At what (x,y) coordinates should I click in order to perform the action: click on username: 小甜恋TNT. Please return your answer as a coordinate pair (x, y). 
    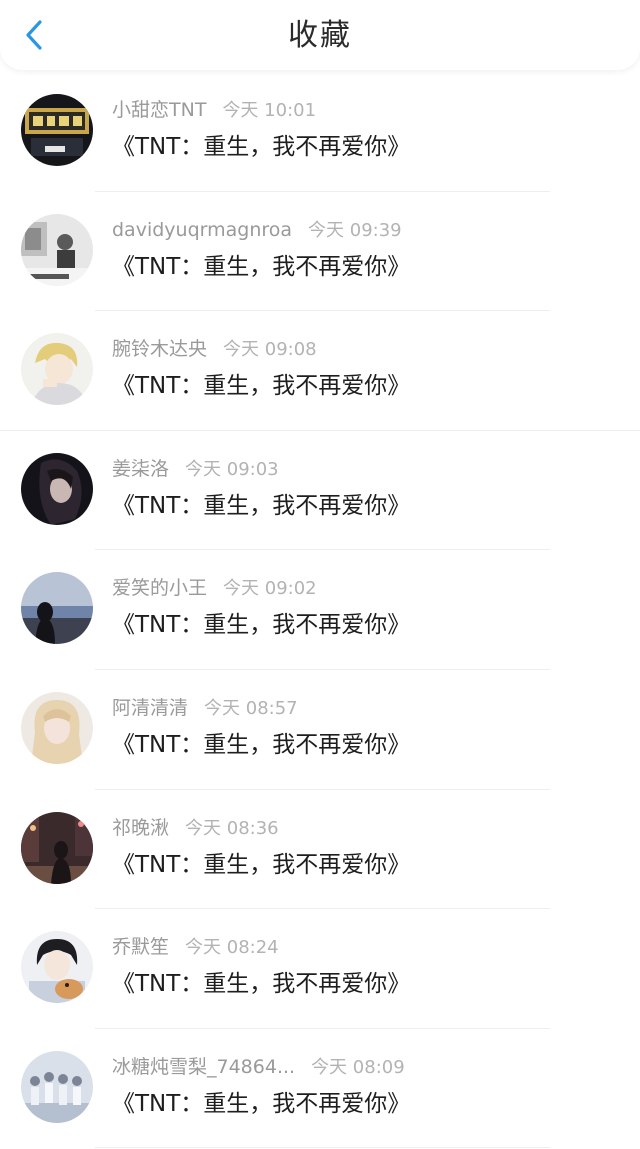
    Looking at the image, I should click on (159, 110).